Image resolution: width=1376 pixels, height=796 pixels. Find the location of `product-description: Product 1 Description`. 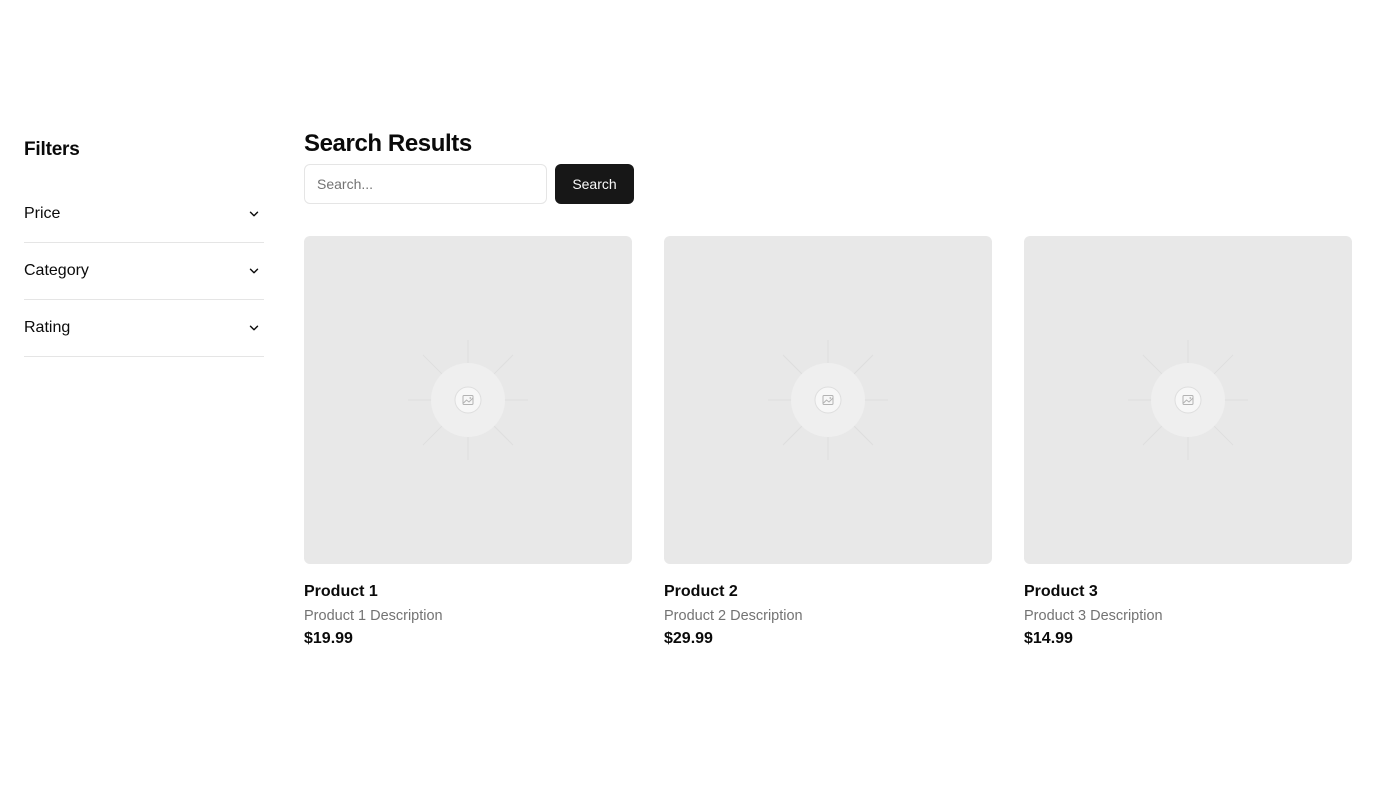

product-description: Product 1 Description is located at coordinates (373, 616).